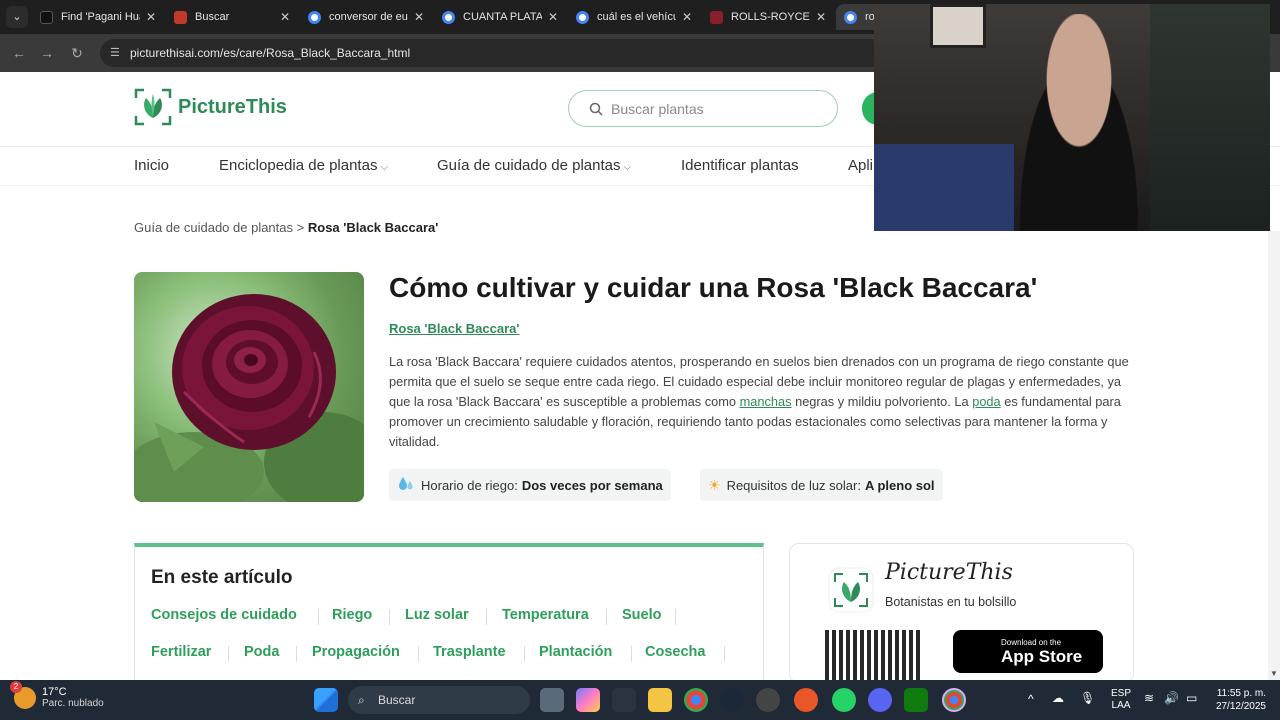 This screenshot has width=1280, height=720. I want to click on toc-link-temperatura: Temperatura, so click(545, 615).